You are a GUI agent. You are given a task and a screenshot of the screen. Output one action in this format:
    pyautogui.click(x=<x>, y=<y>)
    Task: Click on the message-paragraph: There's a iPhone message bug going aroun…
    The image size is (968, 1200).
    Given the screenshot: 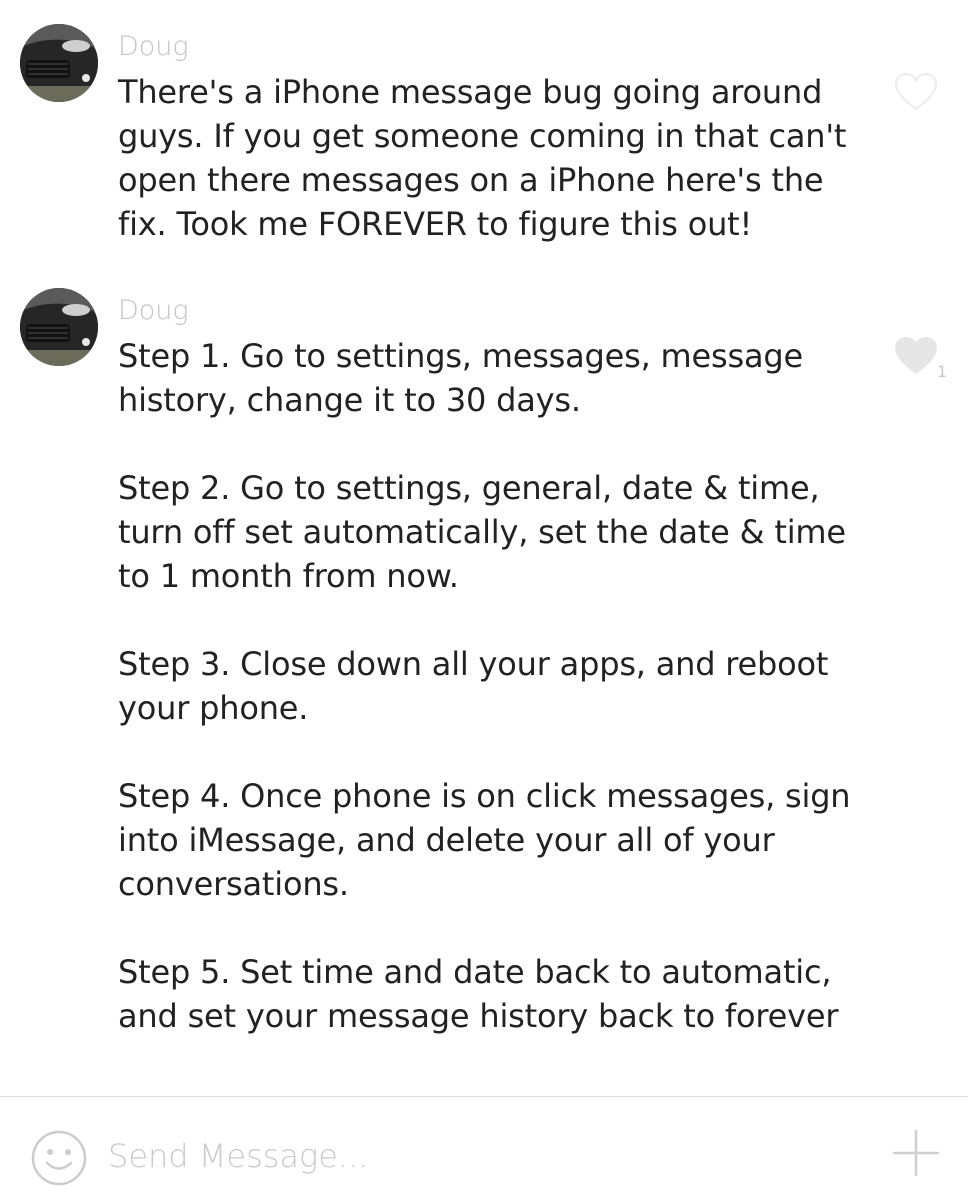 What is the action you would take?
    pyautogui.click(x=482, y=158)
    